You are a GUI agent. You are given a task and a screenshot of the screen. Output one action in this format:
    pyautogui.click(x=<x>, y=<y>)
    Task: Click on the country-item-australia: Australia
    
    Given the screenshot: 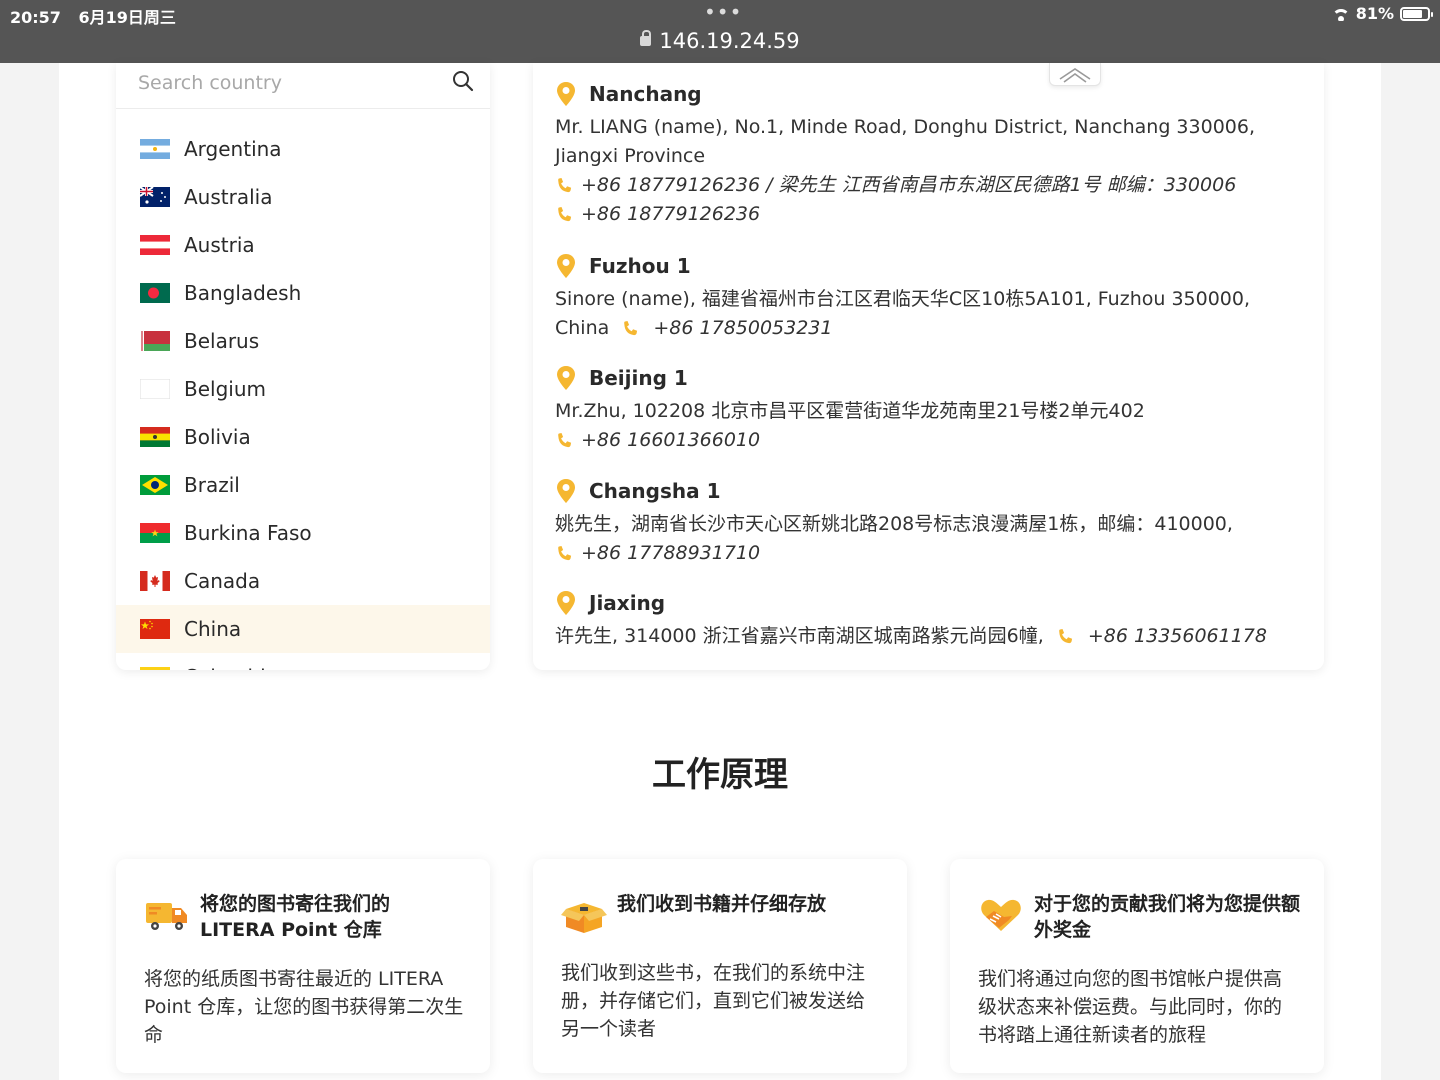 What is the action you would take?
    pyautogui.click(x=303, y=197)
    